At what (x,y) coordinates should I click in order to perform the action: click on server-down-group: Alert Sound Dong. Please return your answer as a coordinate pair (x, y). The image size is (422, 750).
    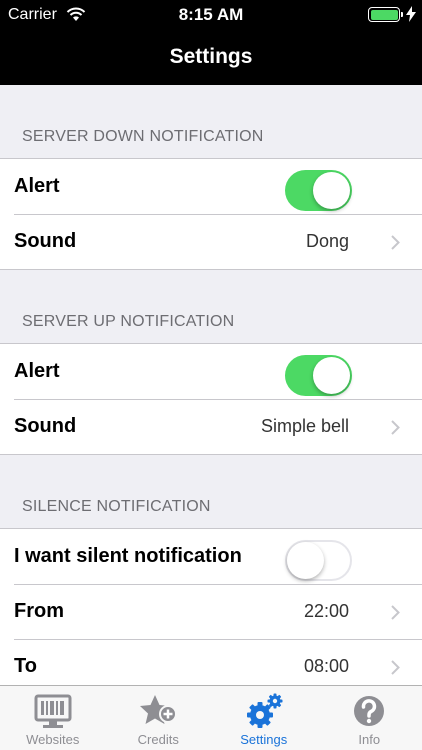
    Looking at the image, I should click on (211, 214).